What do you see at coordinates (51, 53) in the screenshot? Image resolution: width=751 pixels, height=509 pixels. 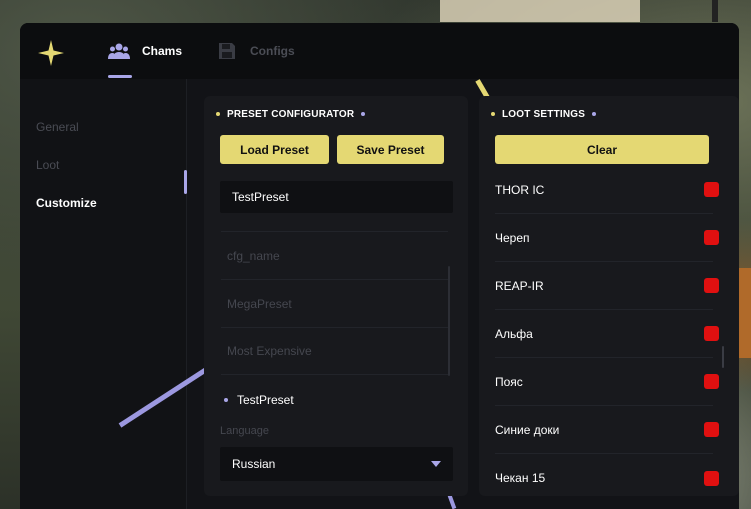 I see `star-logo-icon` at bounding box center [51, 53].